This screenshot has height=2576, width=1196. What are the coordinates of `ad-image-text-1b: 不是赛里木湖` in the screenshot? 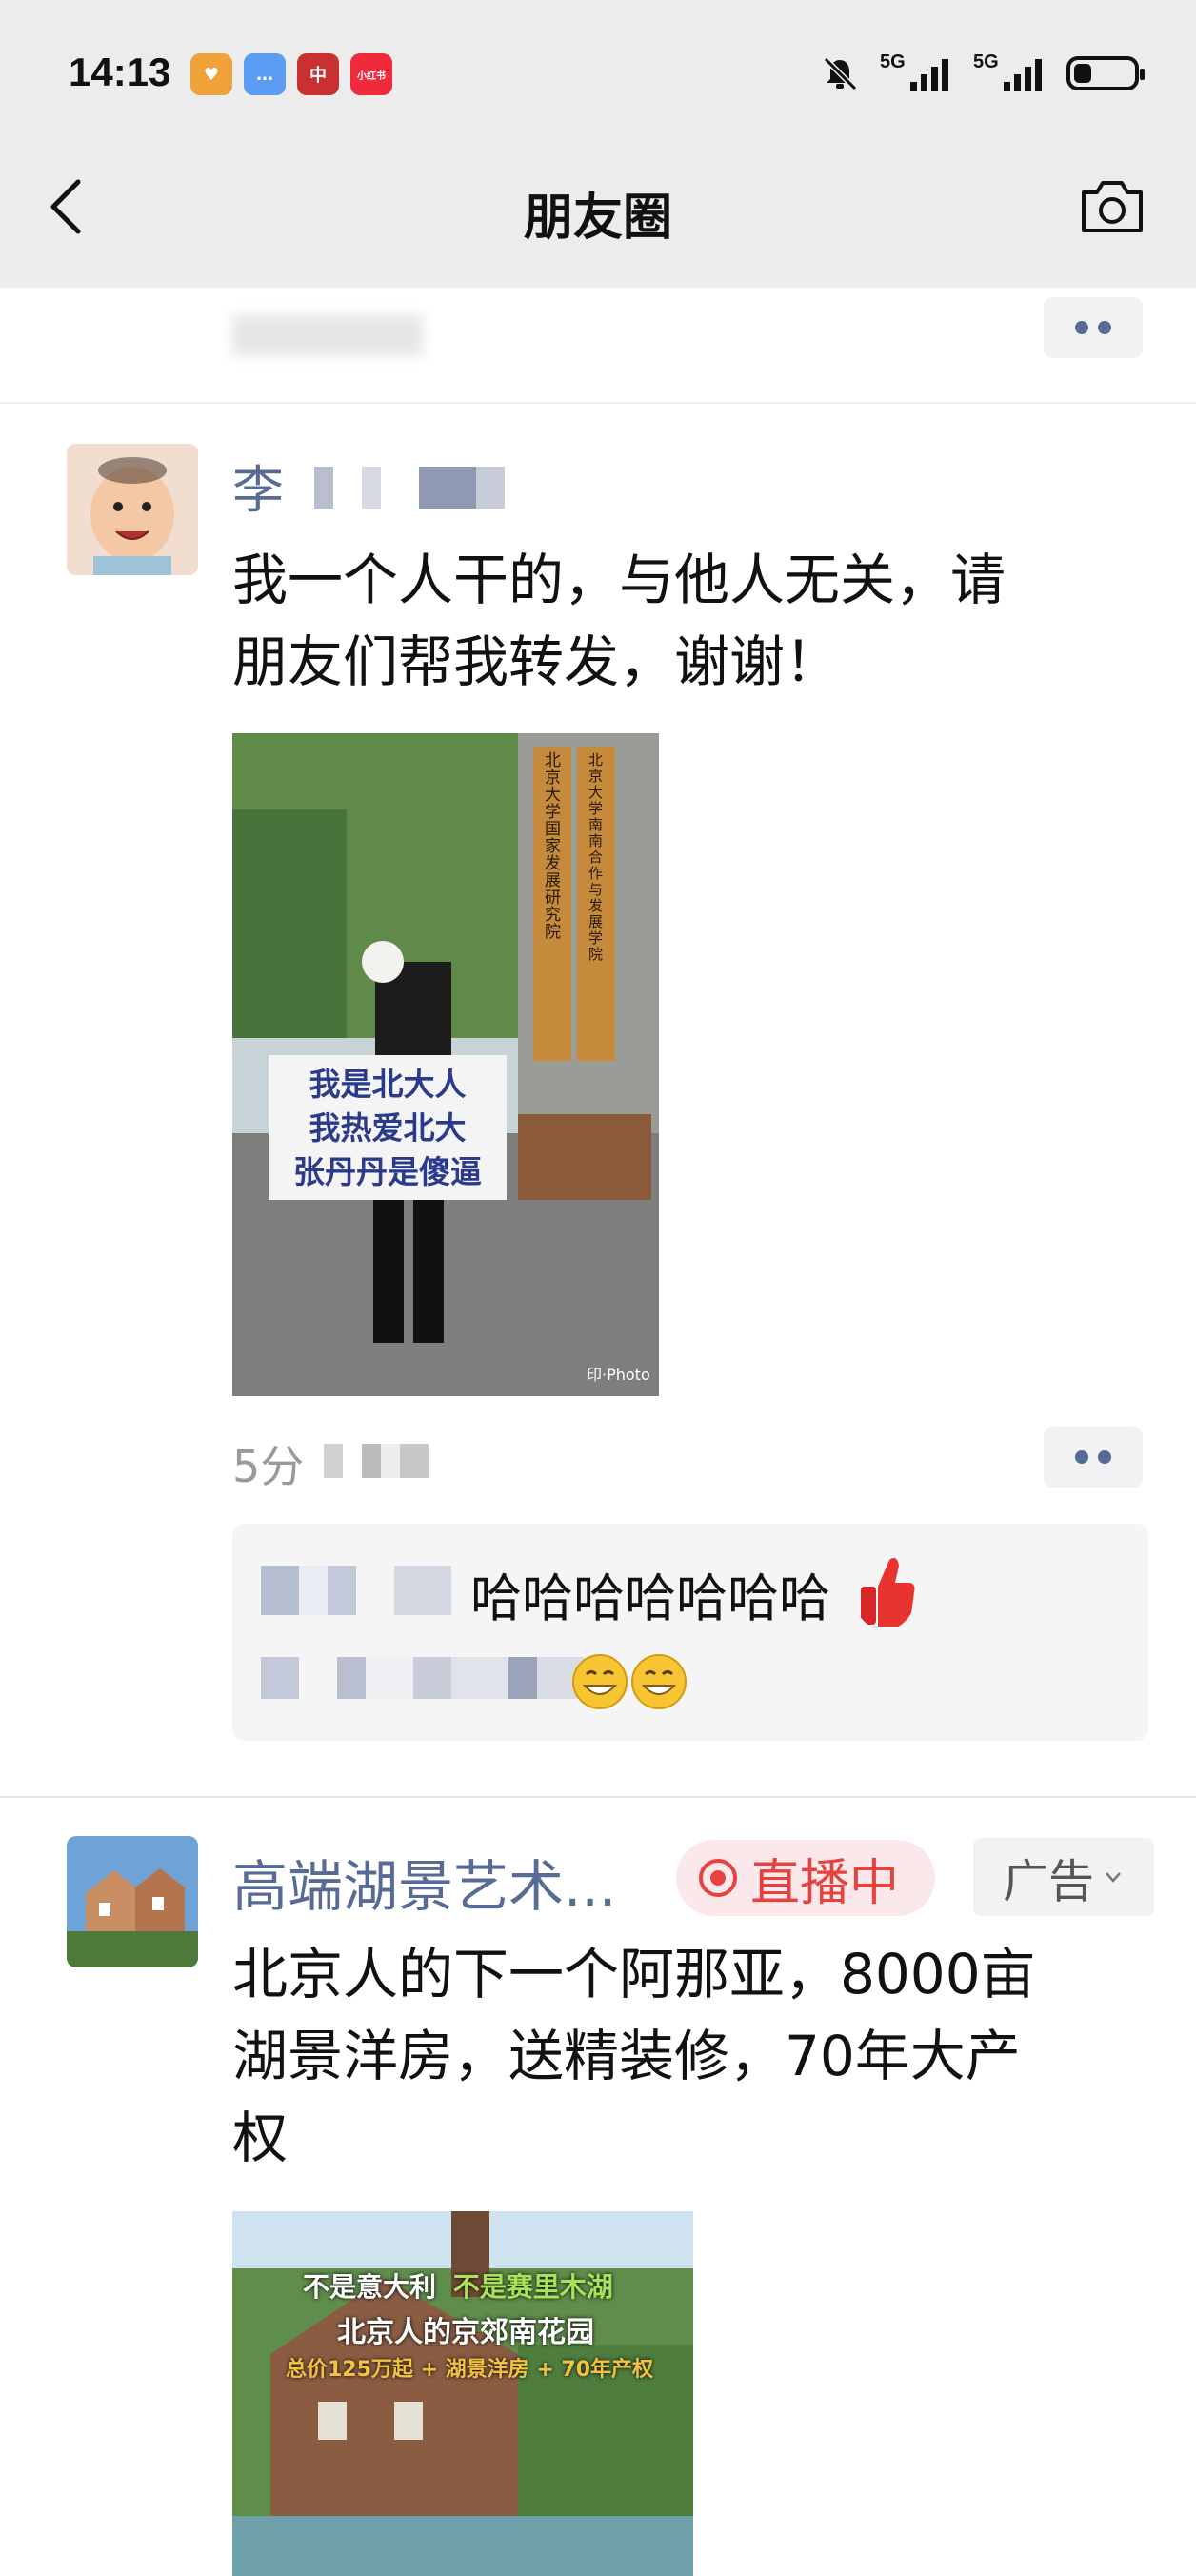 It's located at (532, 2287).